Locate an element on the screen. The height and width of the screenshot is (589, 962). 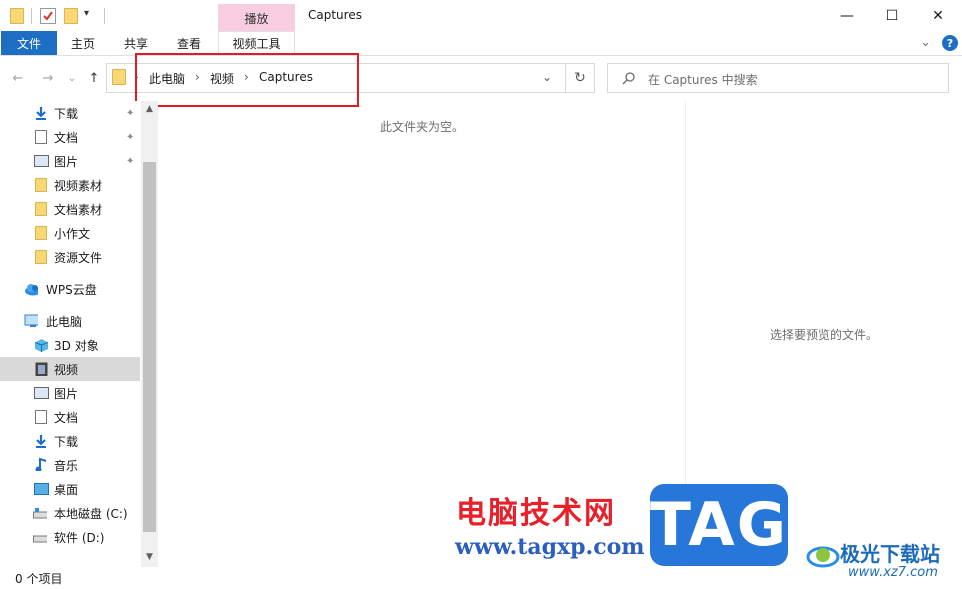
sidebar-item-label: 桌面 is located at coordinates (66, 489).